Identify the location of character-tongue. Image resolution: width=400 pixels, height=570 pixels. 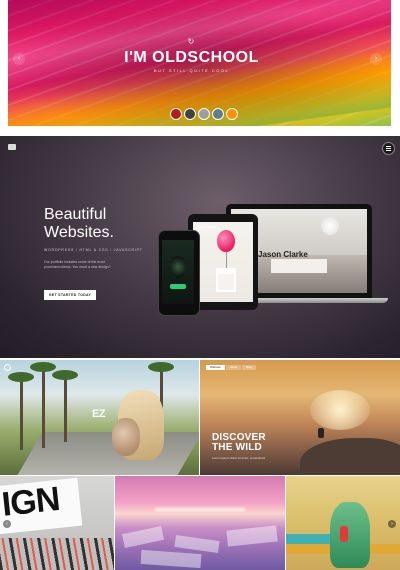
(344, 534).